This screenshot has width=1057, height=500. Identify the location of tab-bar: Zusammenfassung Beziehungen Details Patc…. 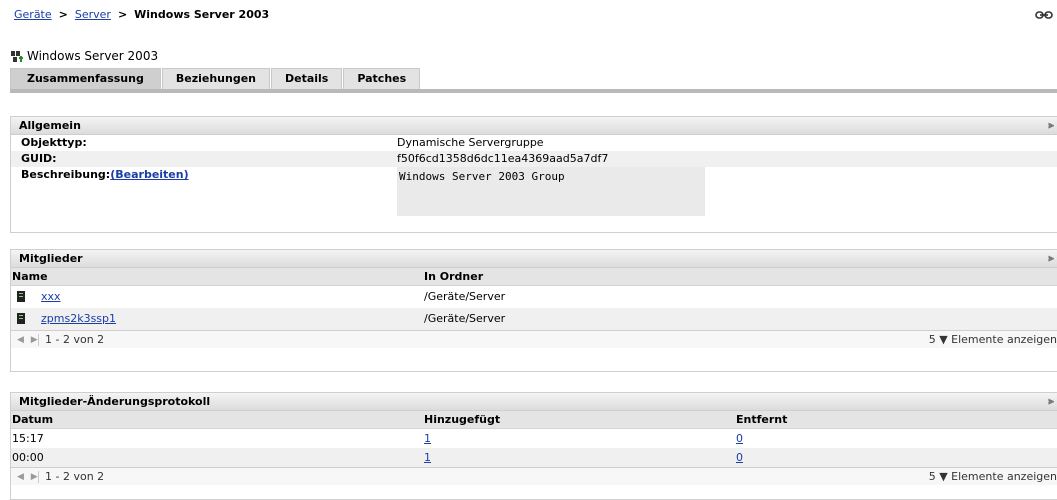
(215, 78).